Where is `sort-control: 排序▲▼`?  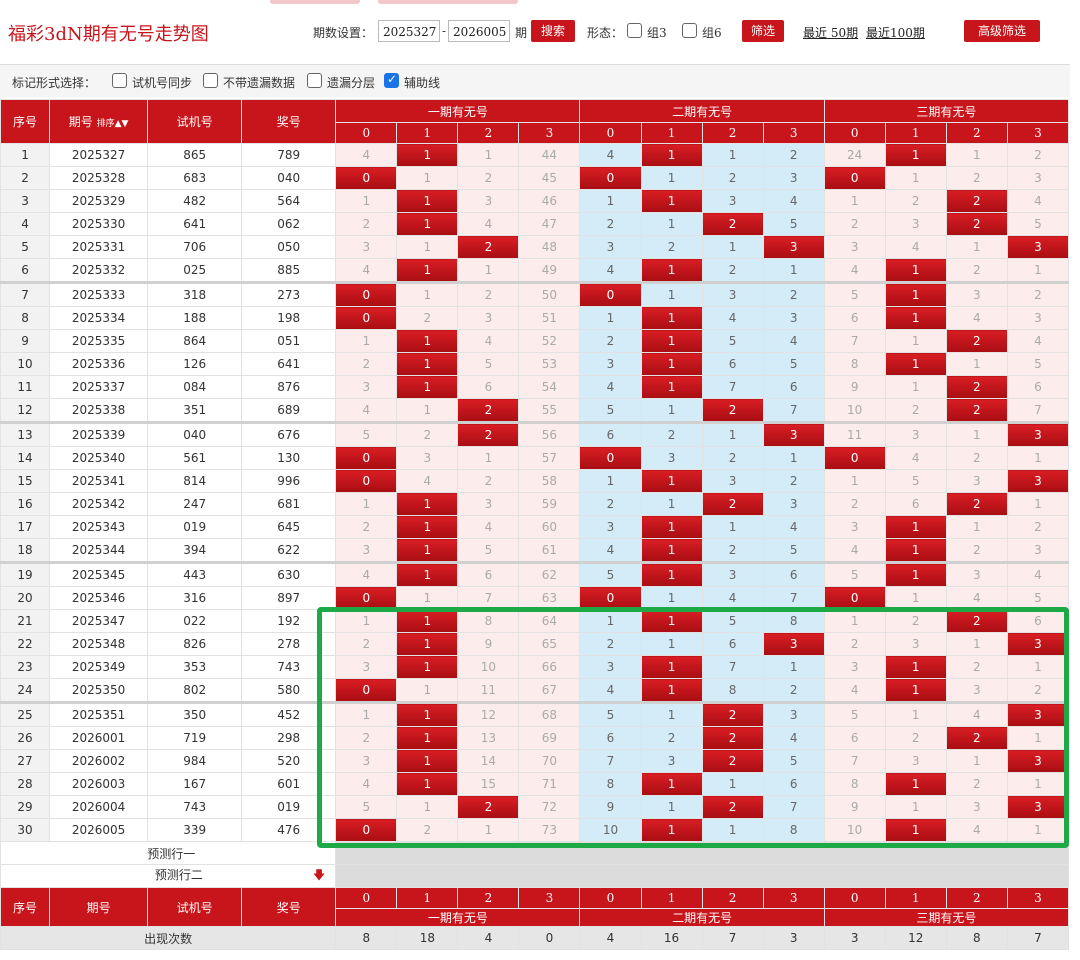 sort-control: 排序▲▼ is located at coordinates (113, 124).